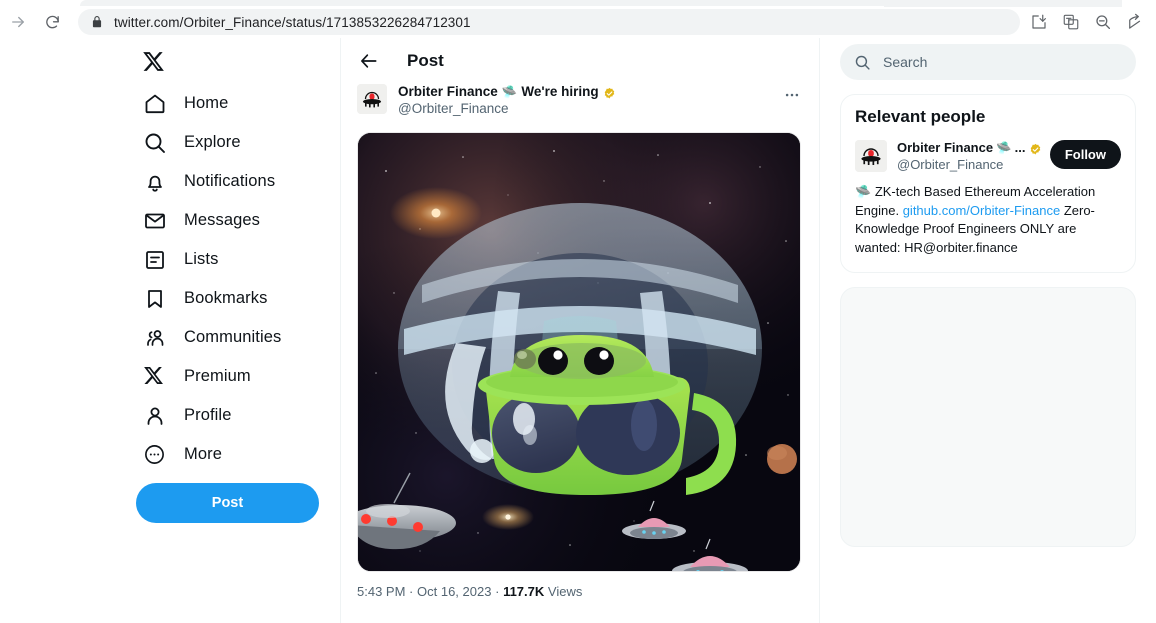 The image size is (1156, 623). Describe the element at coordinates (155, 104) in the screenshot. I see `home-icon` at that location.